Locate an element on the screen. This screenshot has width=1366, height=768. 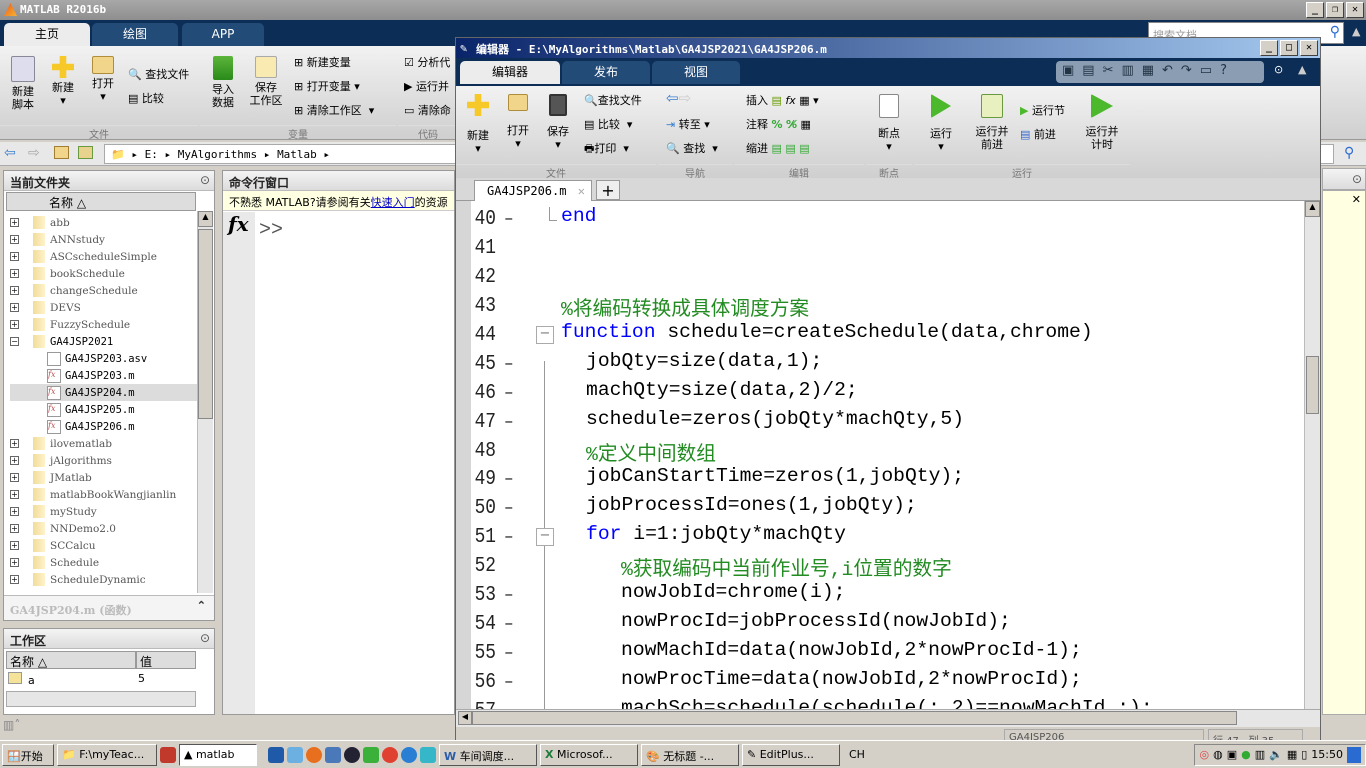
open-variable-button: ⊞ 打开变量 ▾ is located at coordinates (327, 86).